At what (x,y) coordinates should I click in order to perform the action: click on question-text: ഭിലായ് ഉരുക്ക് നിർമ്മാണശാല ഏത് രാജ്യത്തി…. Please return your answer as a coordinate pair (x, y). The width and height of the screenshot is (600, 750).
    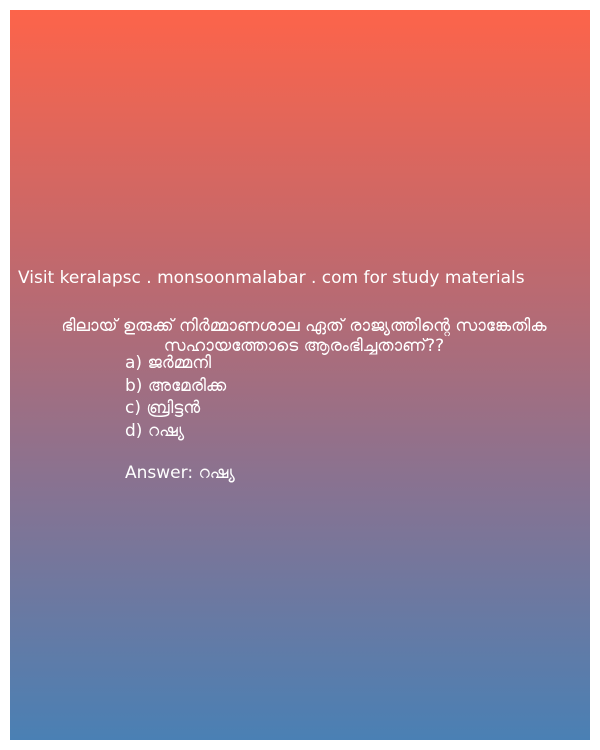
    Looking at the image, I should click on (304, 336).